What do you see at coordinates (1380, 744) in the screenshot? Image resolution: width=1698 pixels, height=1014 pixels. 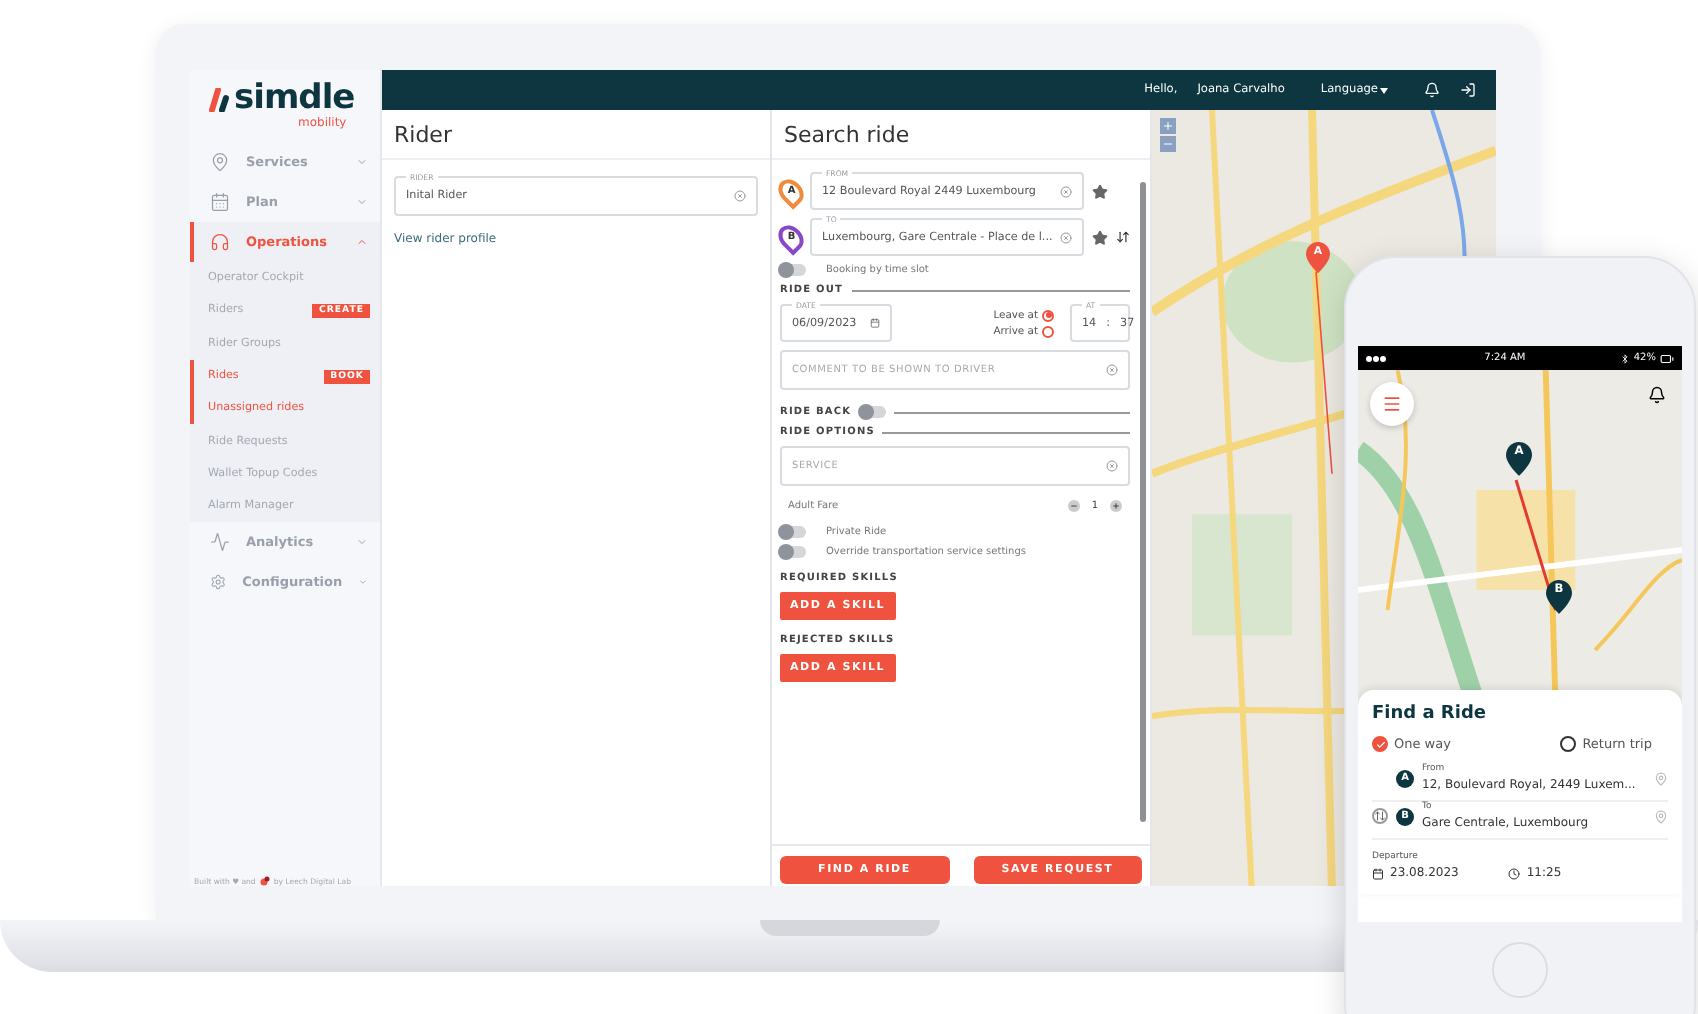 I see `check-icon` at bounding box center [1380, 744].